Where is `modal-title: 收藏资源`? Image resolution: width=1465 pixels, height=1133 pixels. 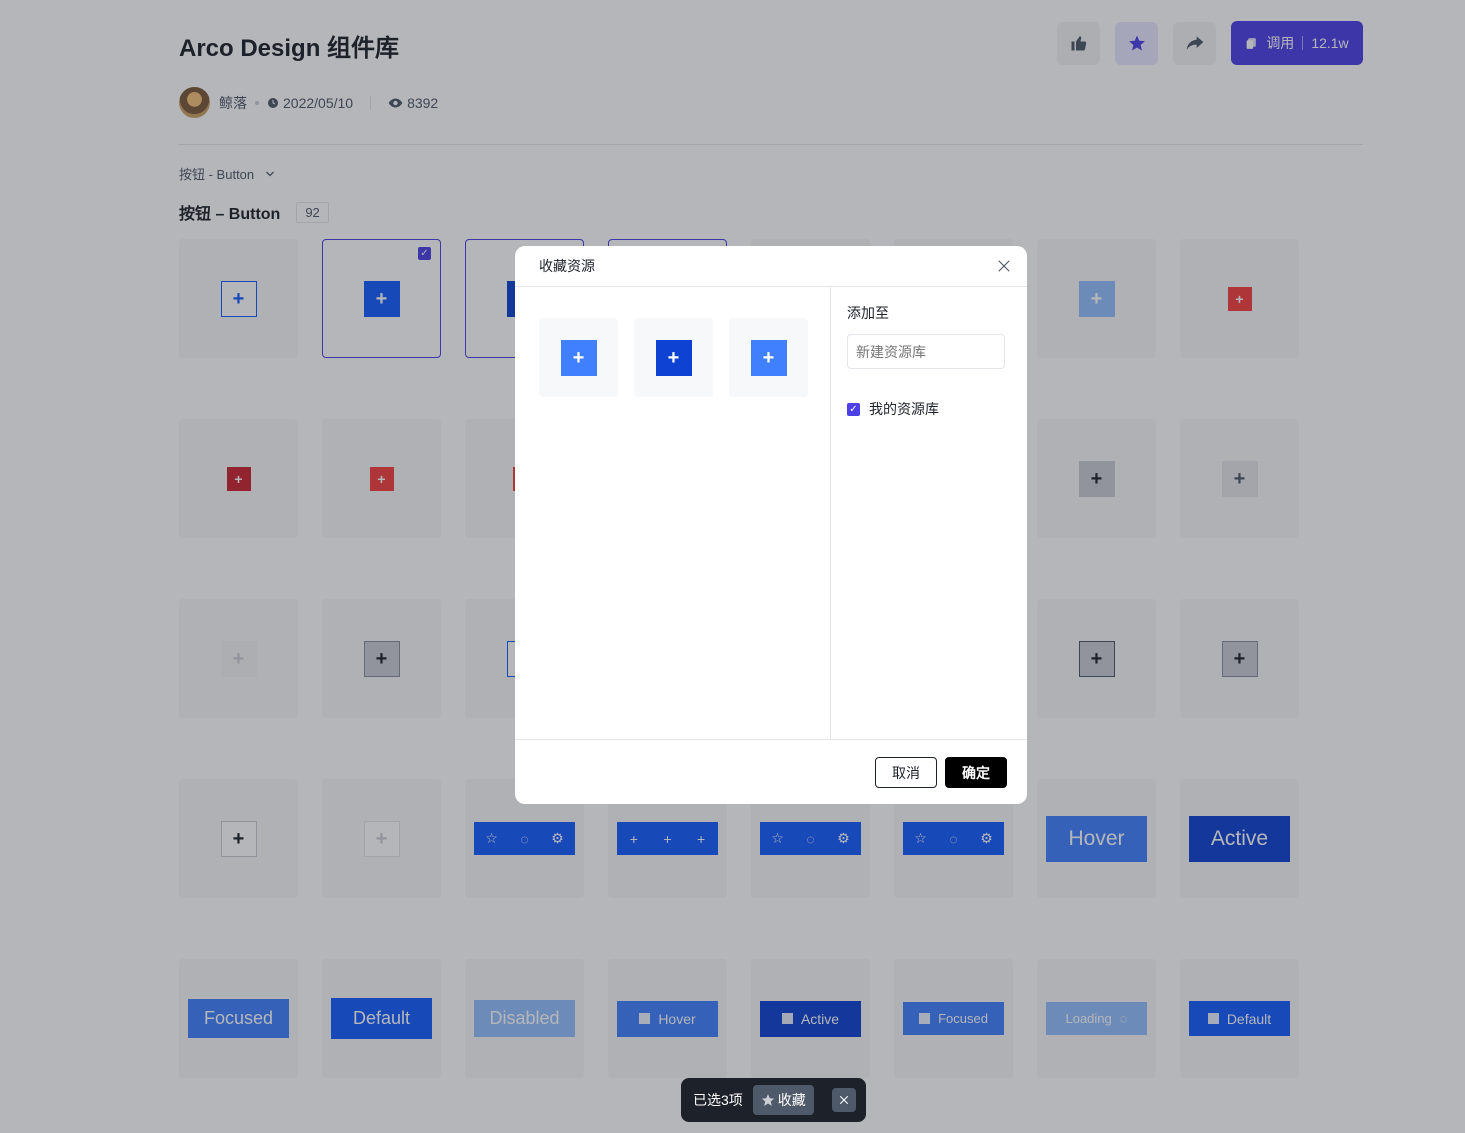 modal-title: 收藏资源 is located at coordinates (567, 266).